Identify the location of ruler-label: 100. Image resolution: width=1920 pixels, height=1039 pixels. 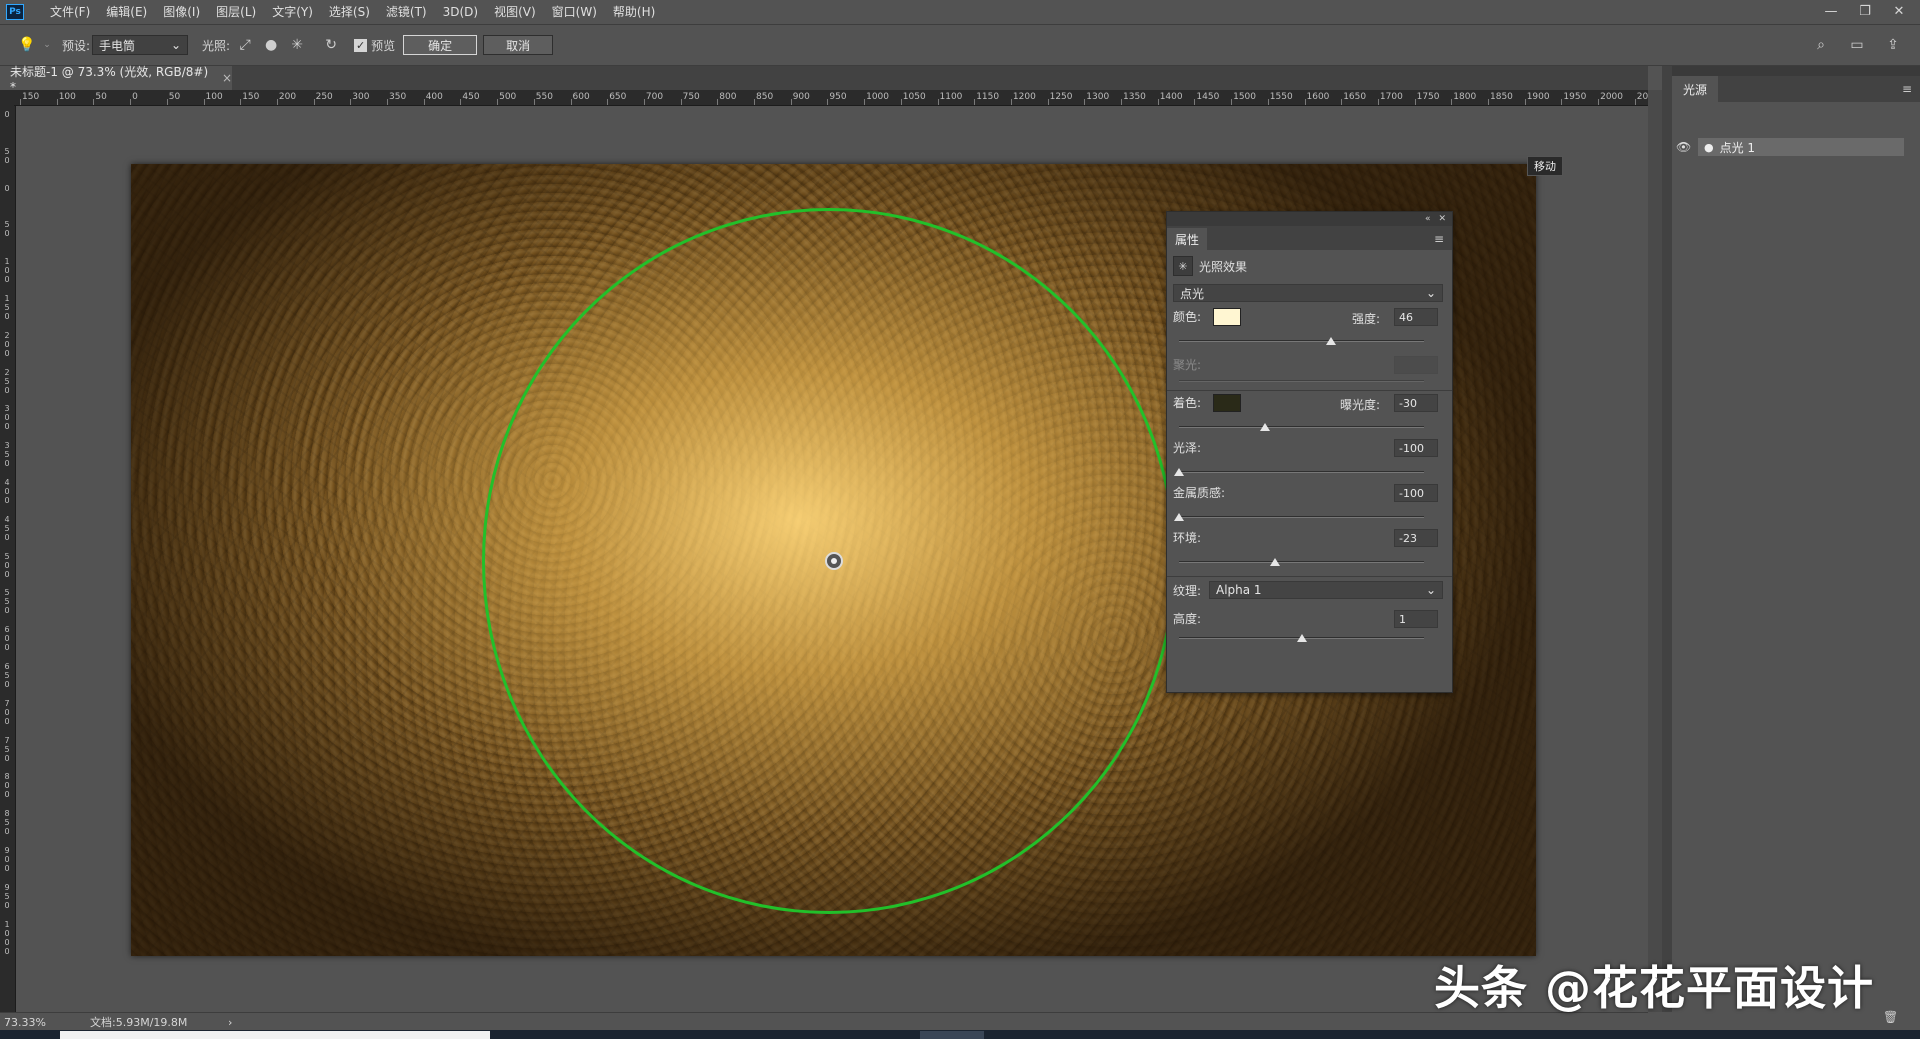
(214, 97).